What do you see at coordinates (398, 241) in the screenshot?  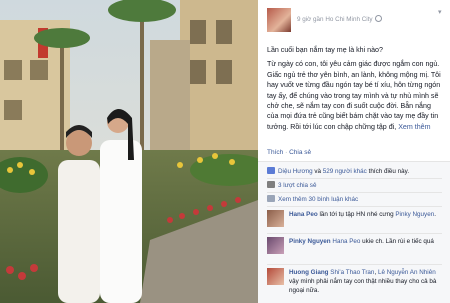 I see `comment-text: ukie ch. Lần rùi e tiếc quá` at bounding box center [398, 241].